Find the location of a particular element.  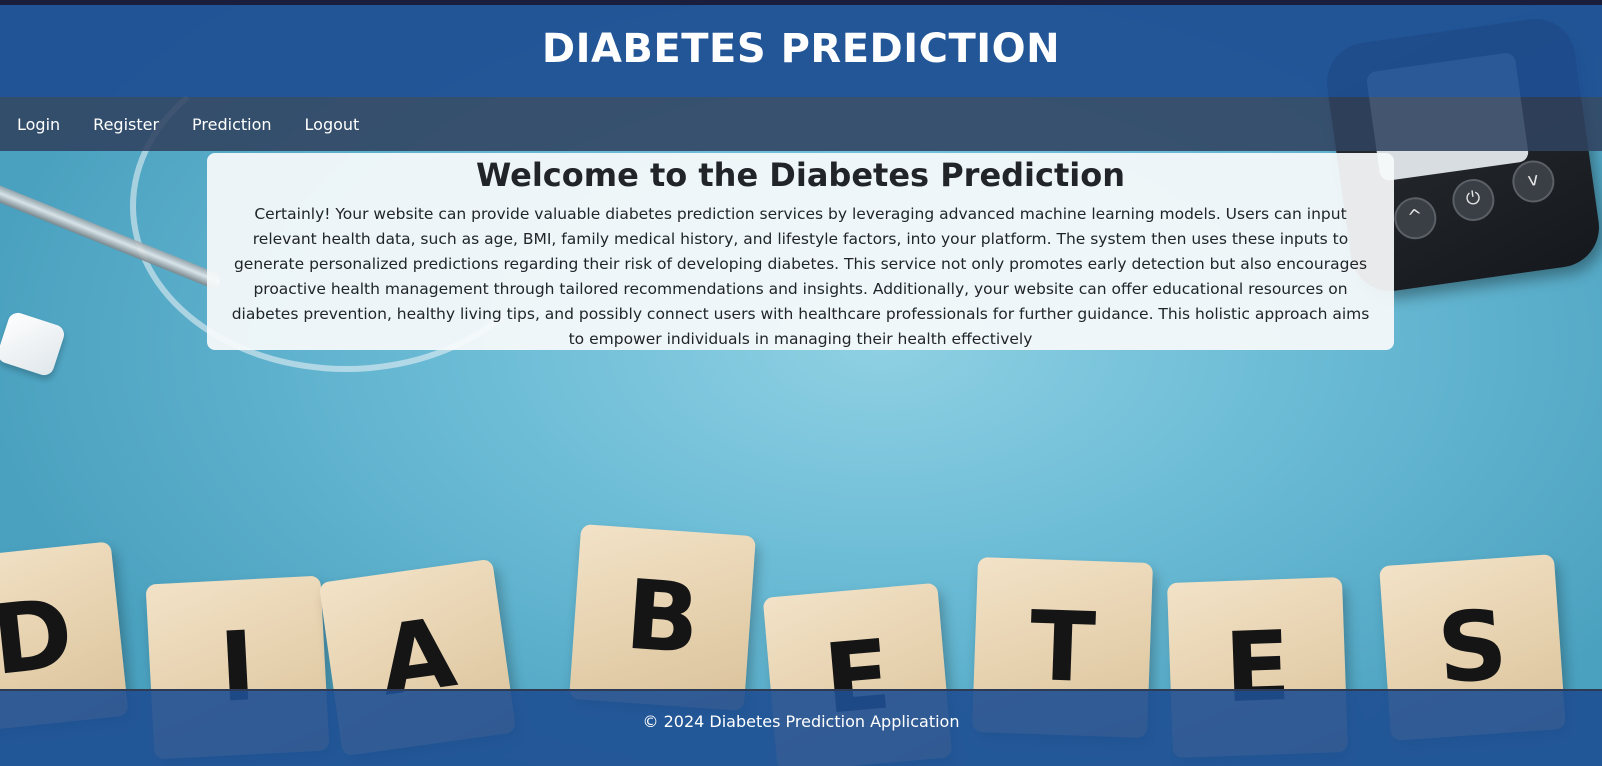

main-nav: Login Register Prediction Logout is located at coordinates (801, 124).